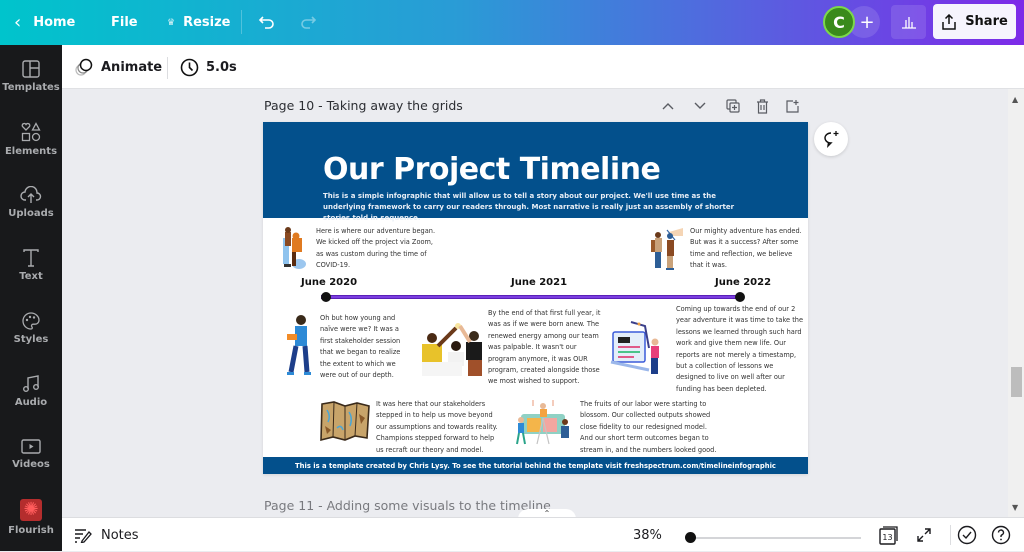  What do you see at coordinates (31, 131) in the screenshot?
I see `elements-icon` at bounding box center [31, 131].